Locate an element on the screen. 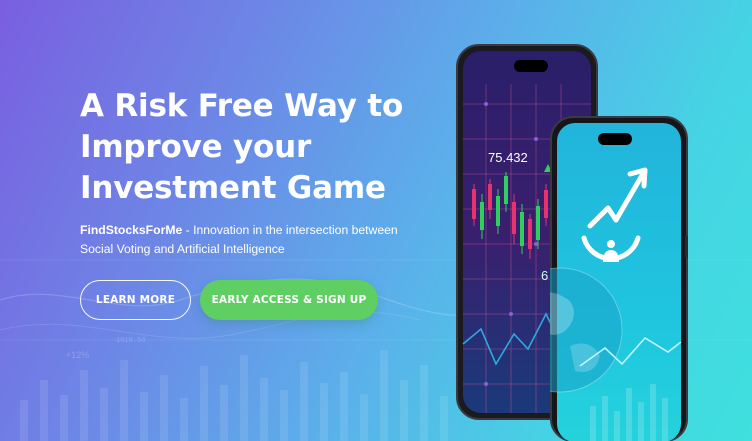 This screenshot has width=752, height=441. svg-text: 1010.50 is located at coordinates (130, 341).